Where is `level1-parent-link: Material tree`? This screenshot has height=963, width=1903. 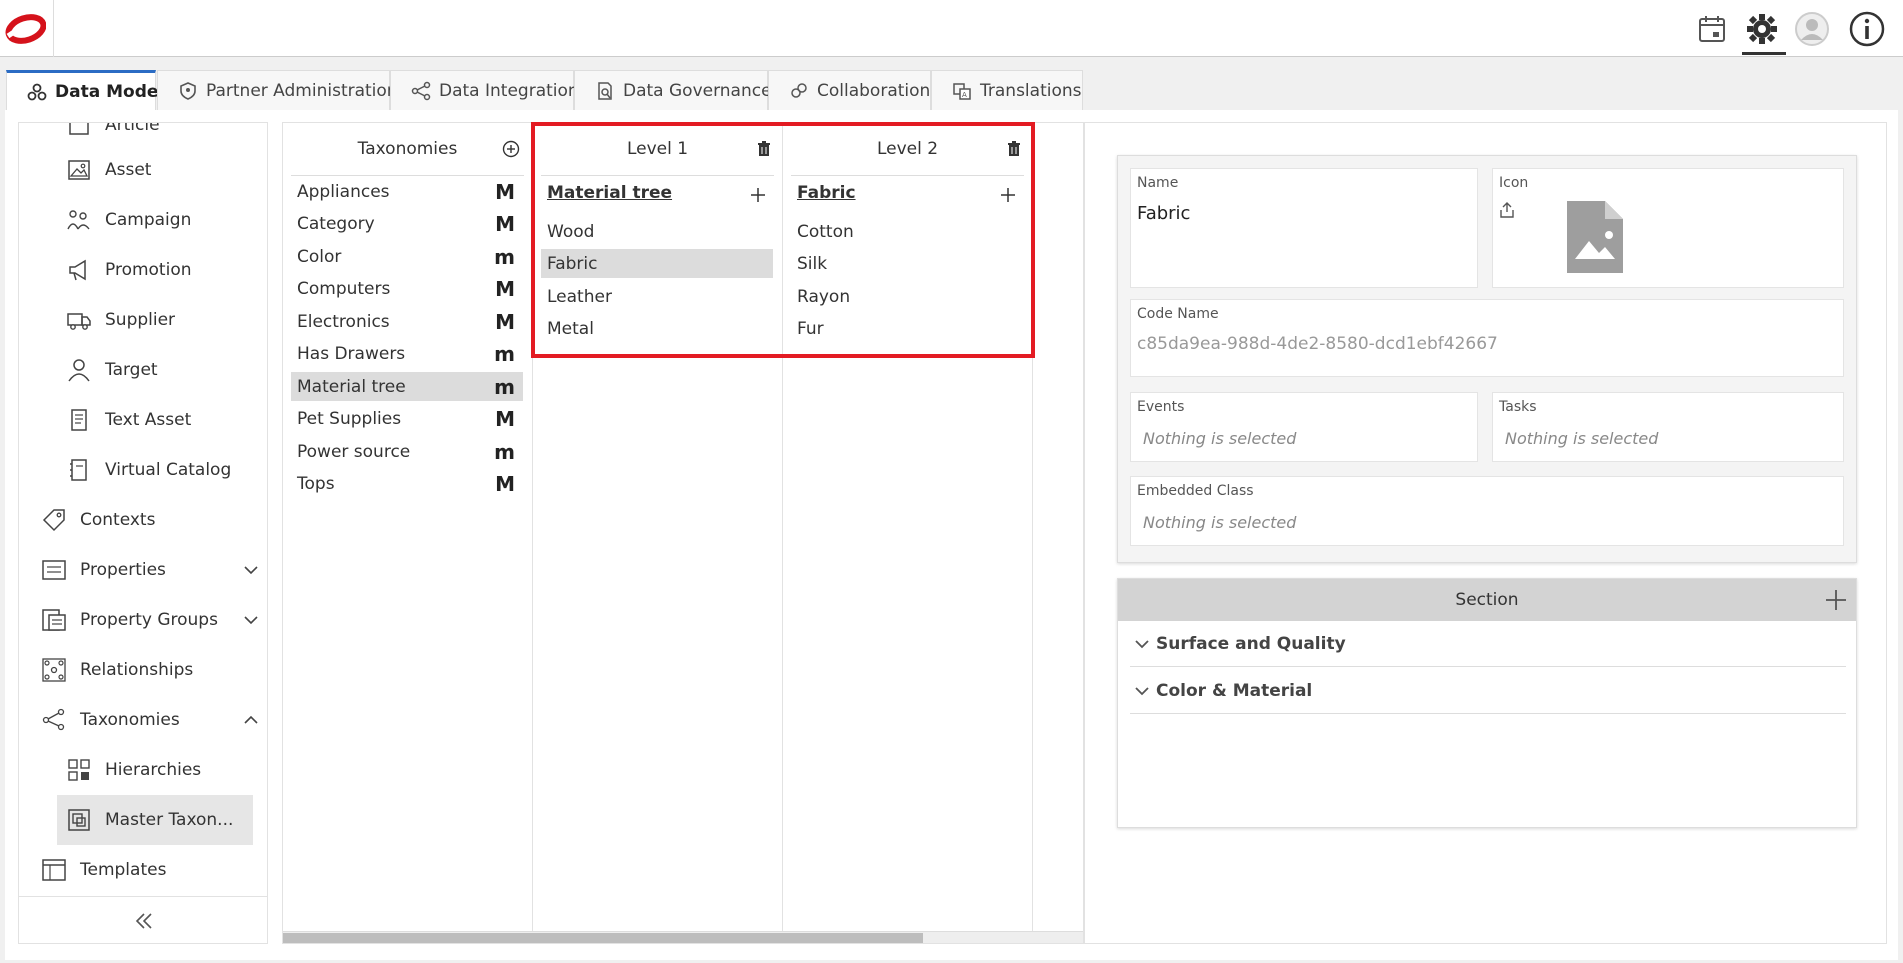 level1-parent-link: Material tree is located at coordinates (609, 193).